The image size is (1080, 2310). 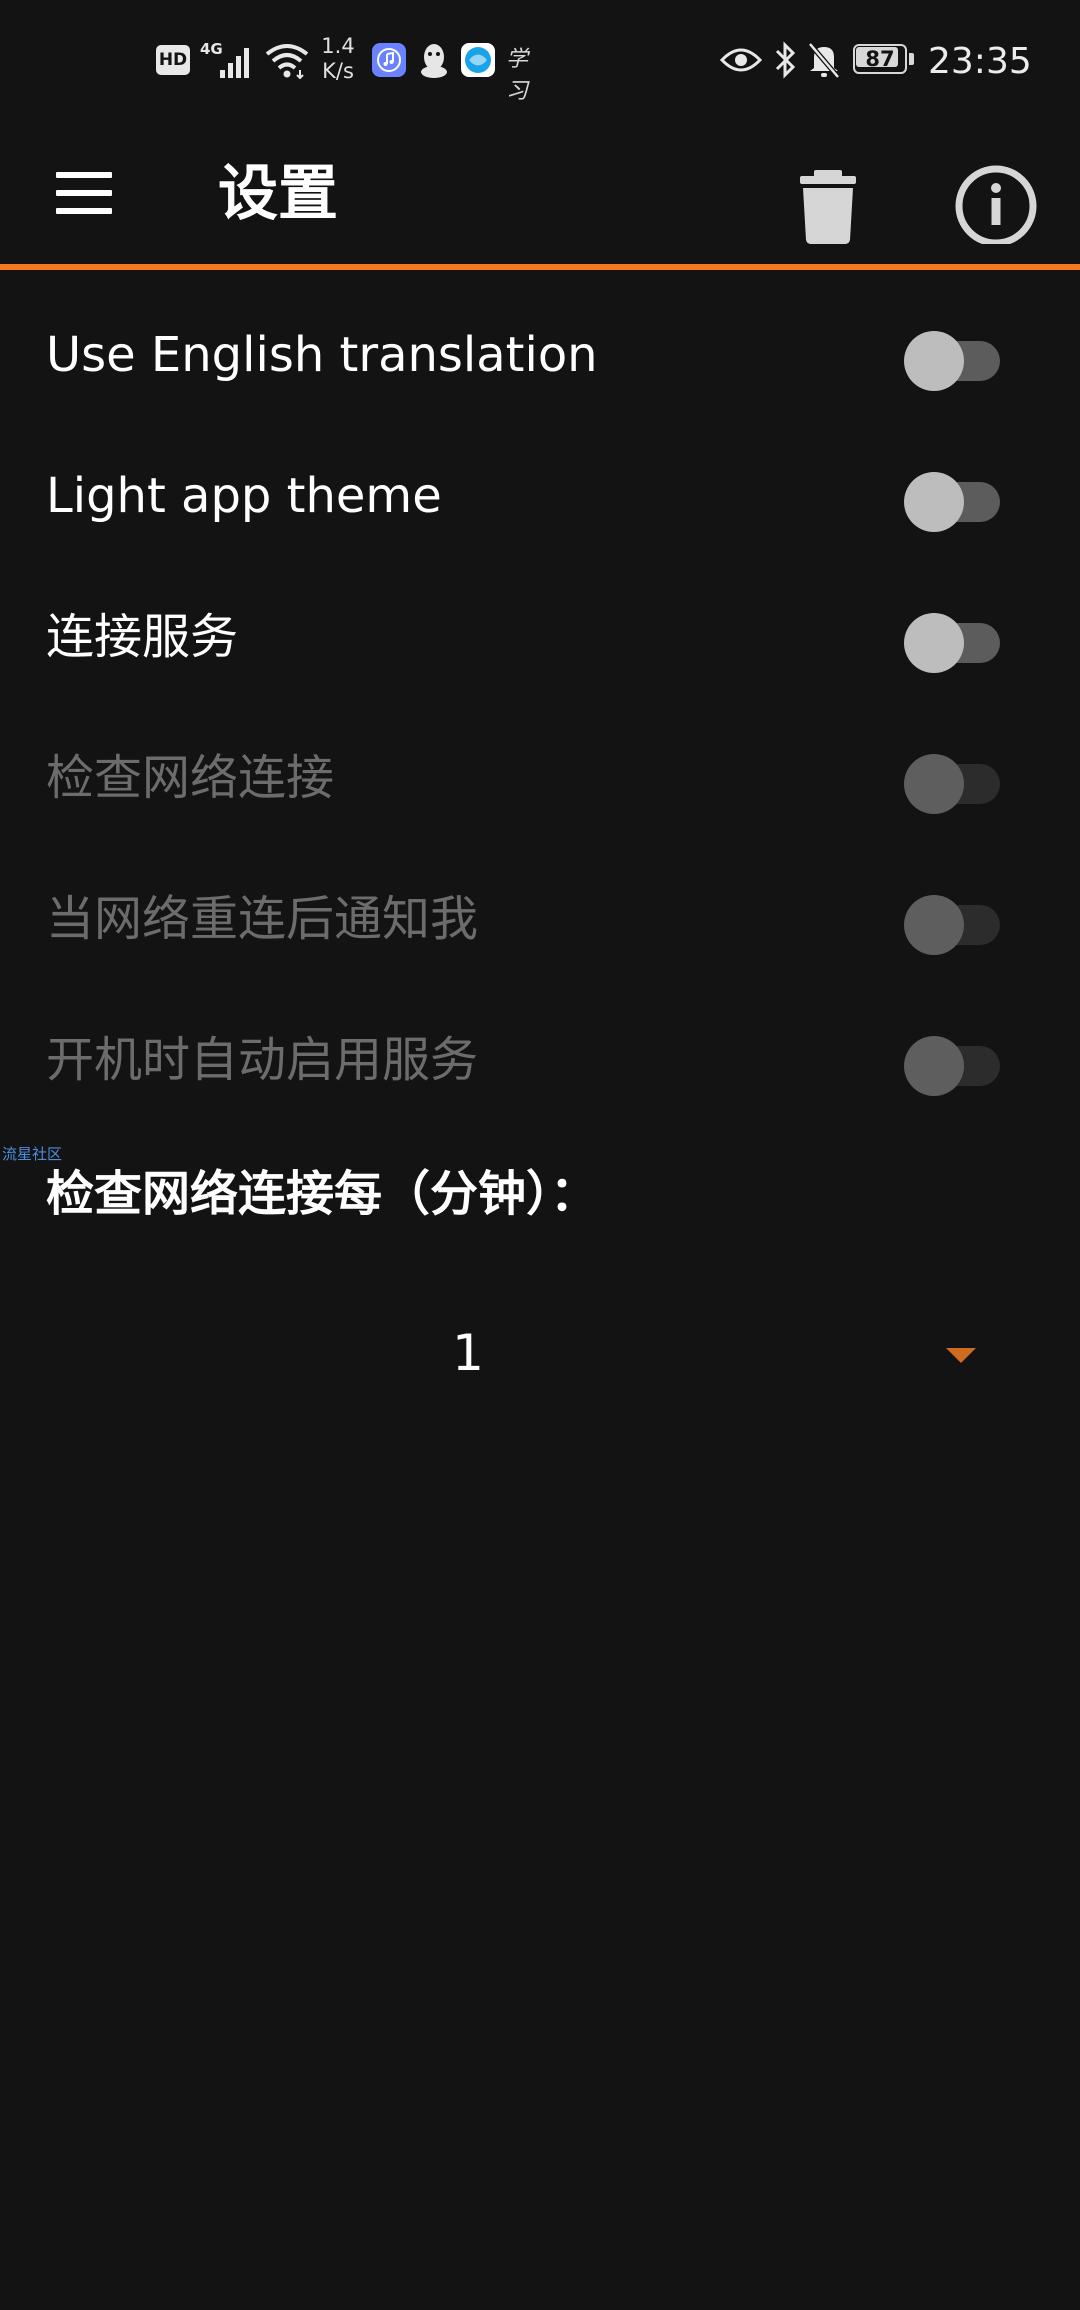 I want to click on xuexi-app-icon: 学习, so click(x=517, y=75).